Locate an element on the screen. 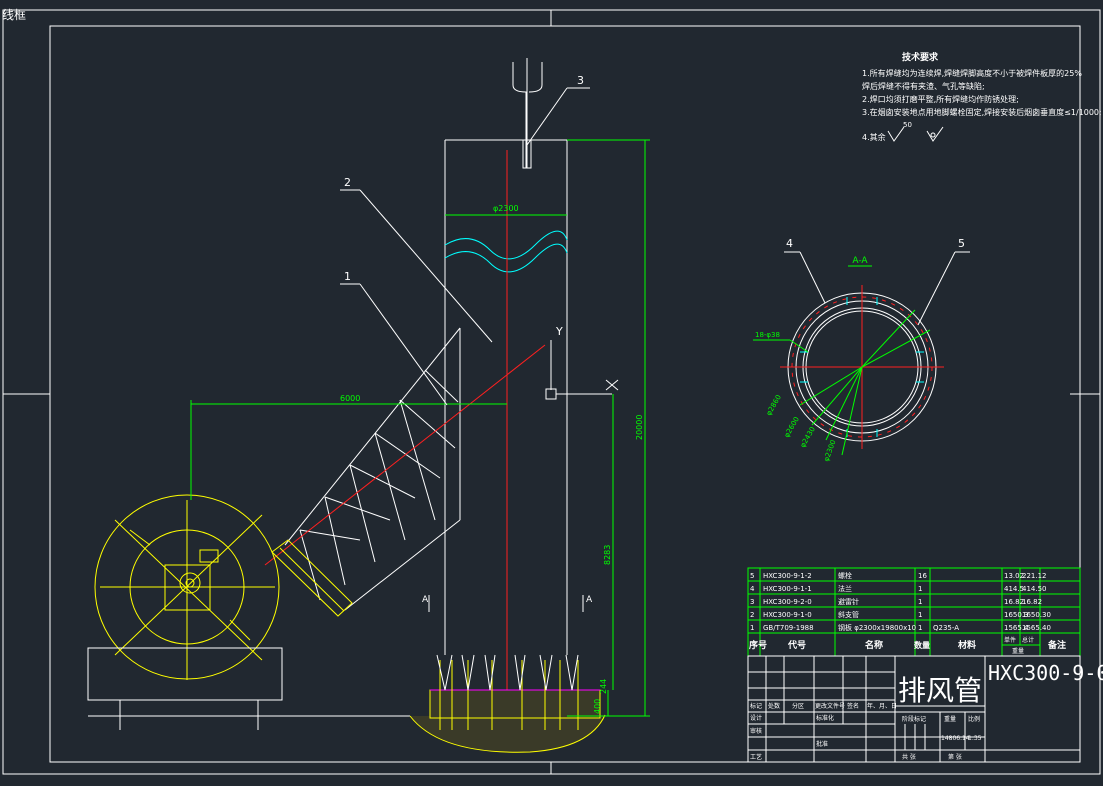 This screenshot has width=1103, height=786. dim-height-lower: 8283 is located at coordinates (607, 555).